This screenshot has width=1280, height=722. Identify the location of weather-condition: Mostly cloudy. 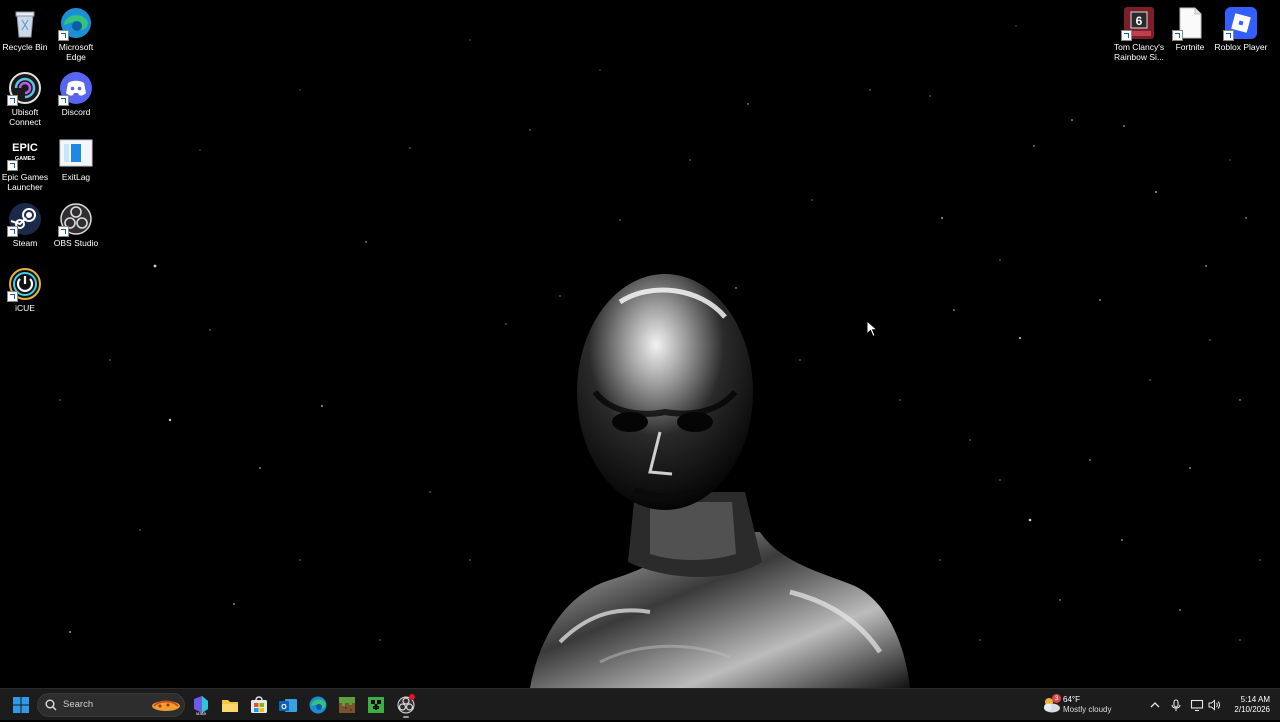
(1087, 709).